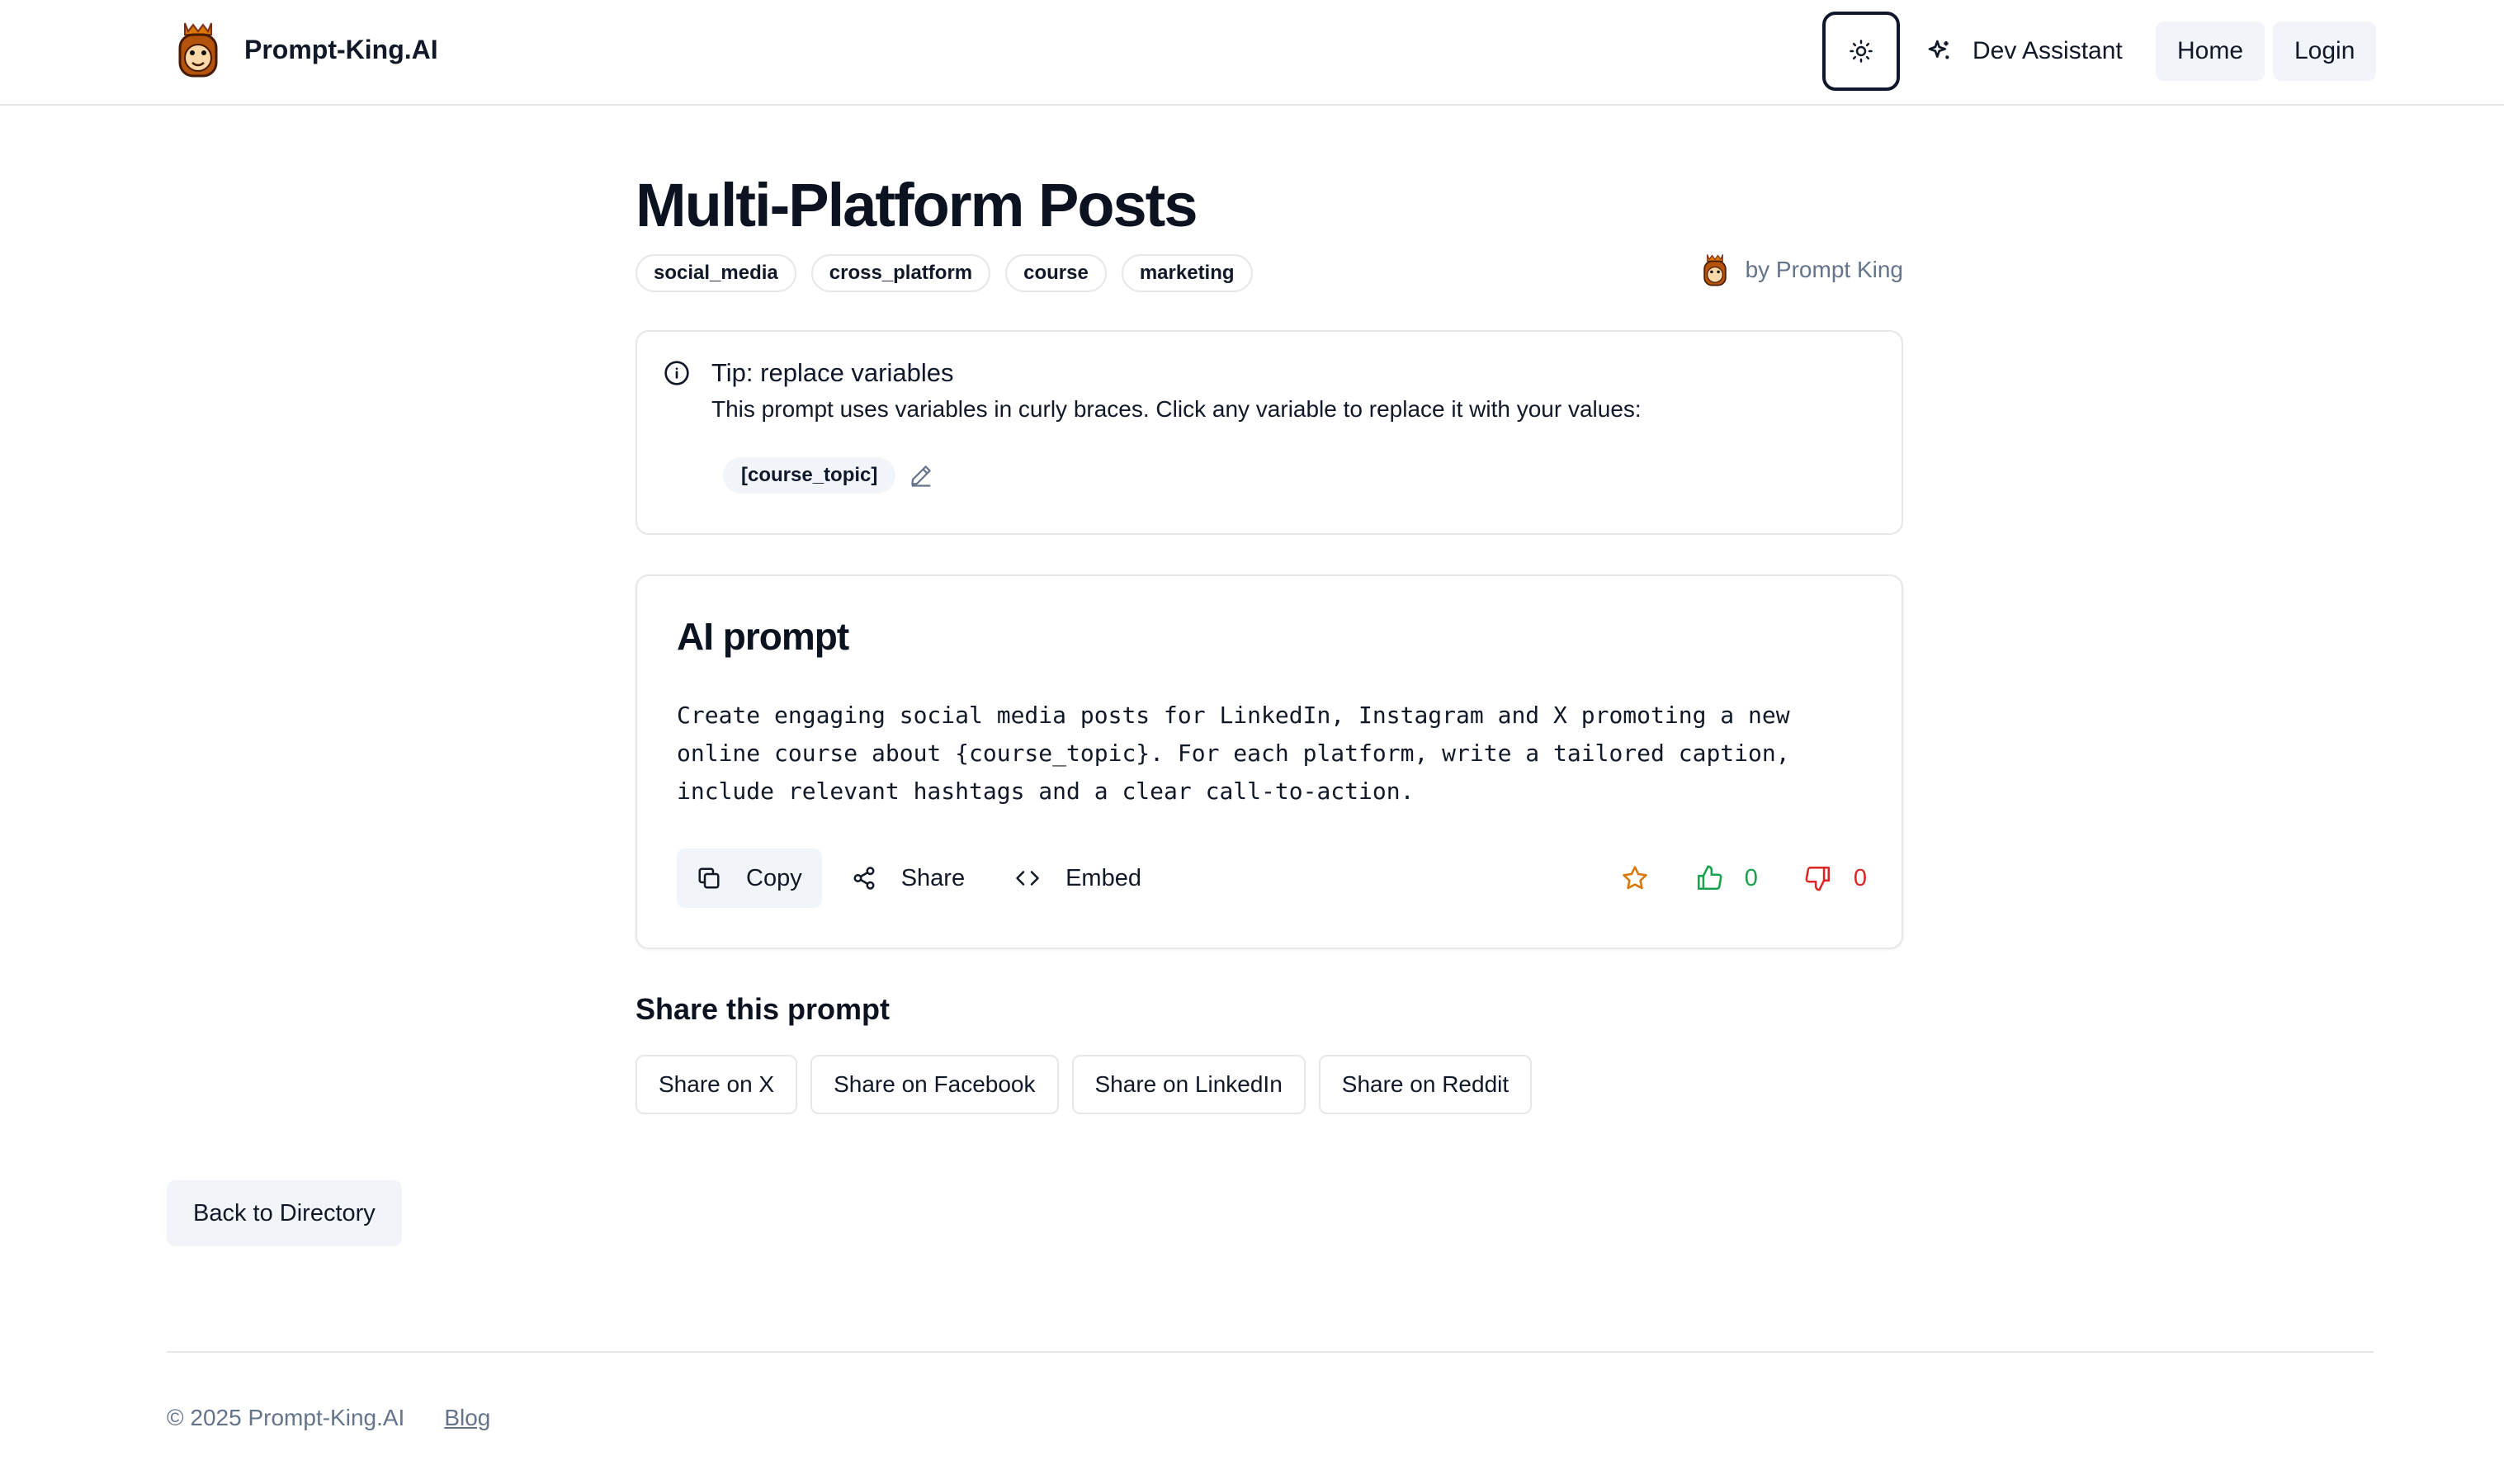 This screenshot has width=2504, height=1484. Describe the element at coordinates (286, 1417) in the screenshot. I see `copyright-text: © 2025 Prompt-King.AI` at that location.